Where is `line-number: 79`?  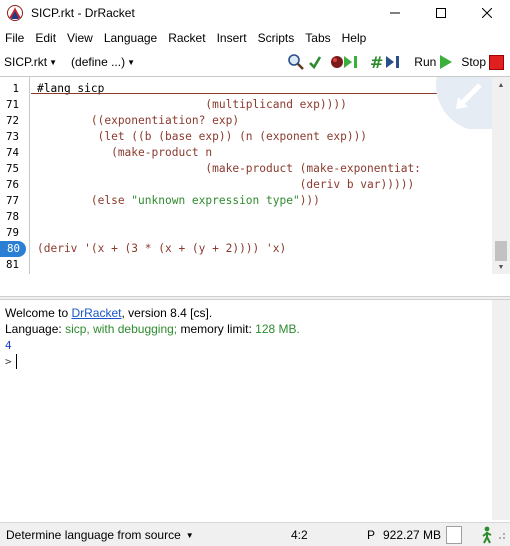
line-number: 79 is located at coordinates (12, 232).